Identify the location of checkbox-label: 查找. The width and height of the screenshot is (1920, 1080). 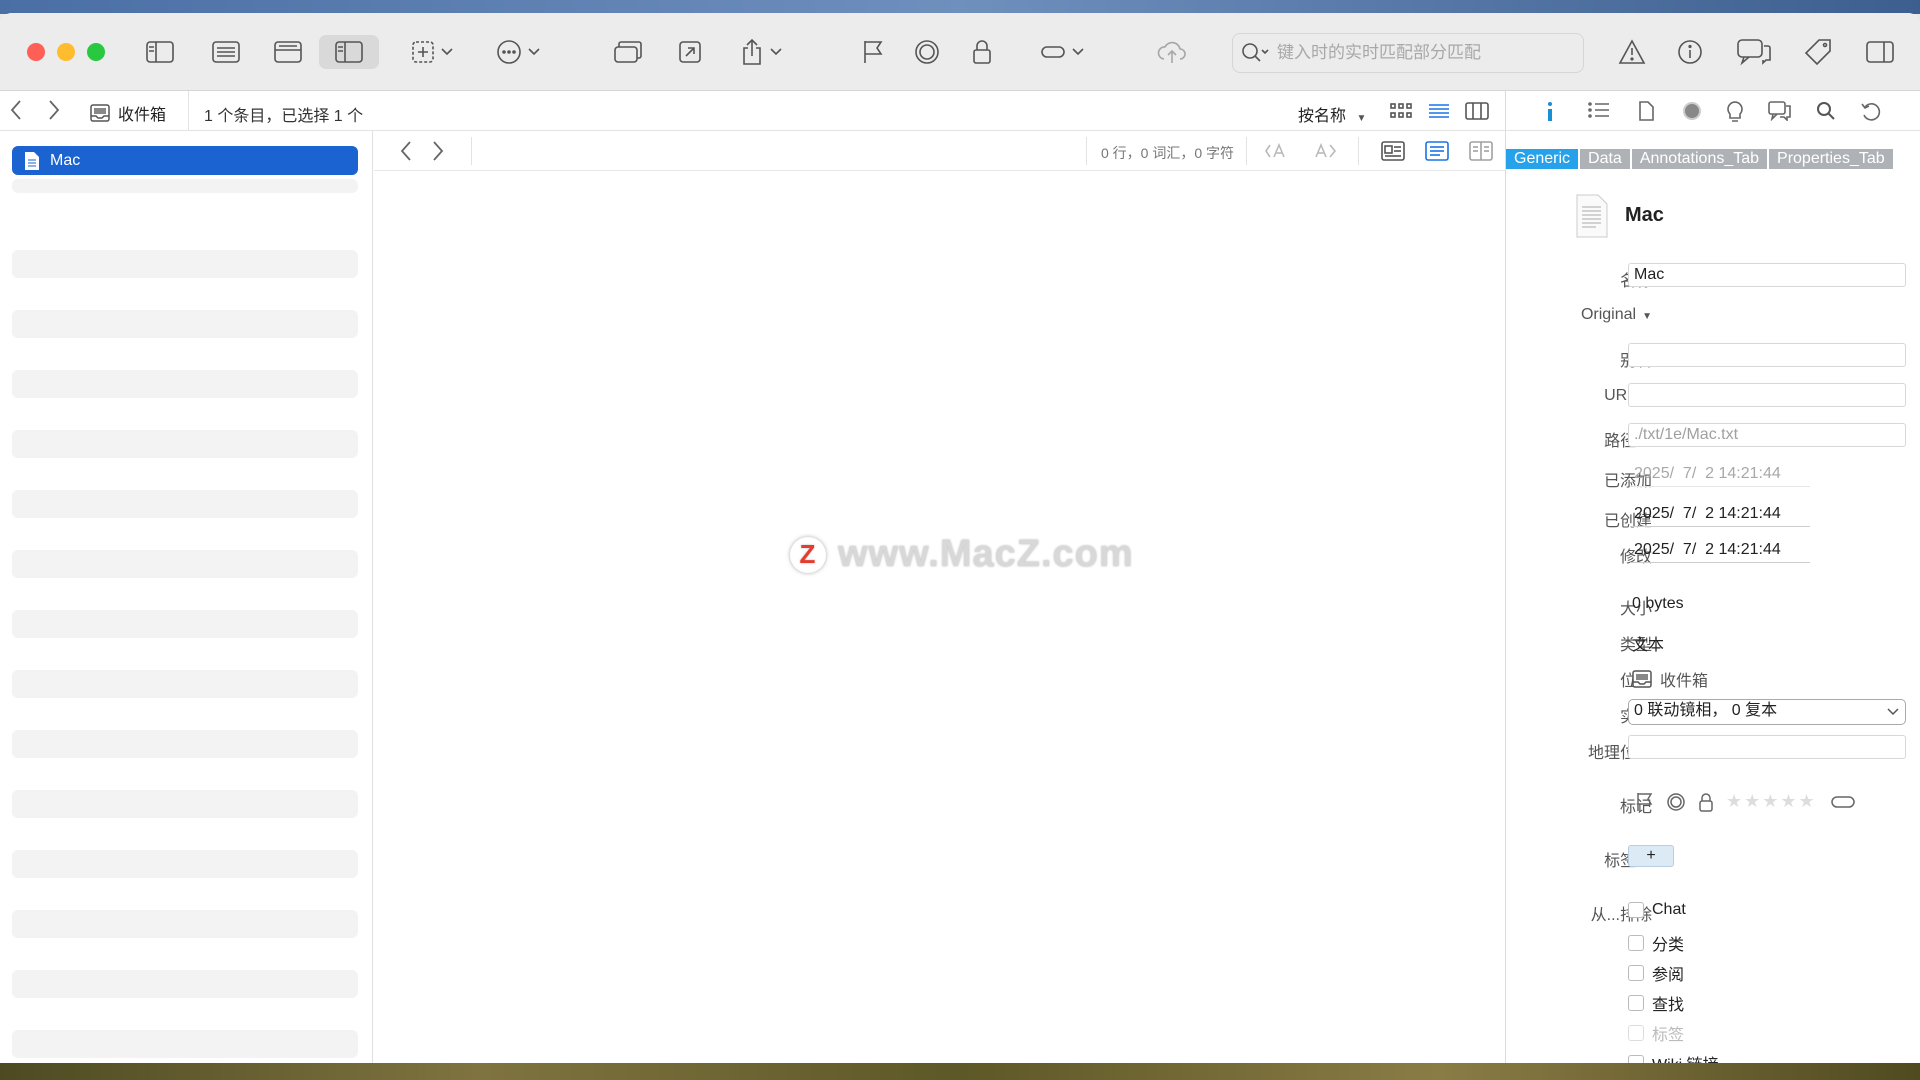
(1668, 1005).